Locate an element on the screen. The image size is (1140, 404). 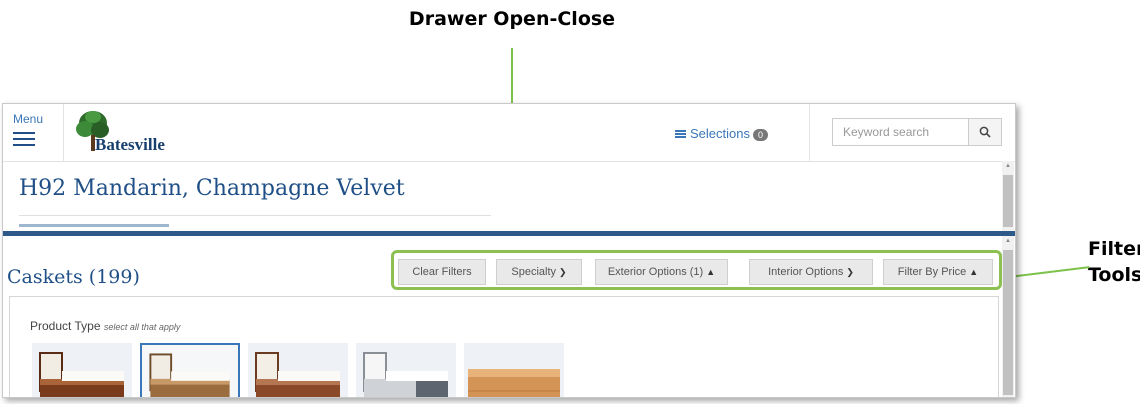
selections-label: Selections is located at coordinates (720, 133).